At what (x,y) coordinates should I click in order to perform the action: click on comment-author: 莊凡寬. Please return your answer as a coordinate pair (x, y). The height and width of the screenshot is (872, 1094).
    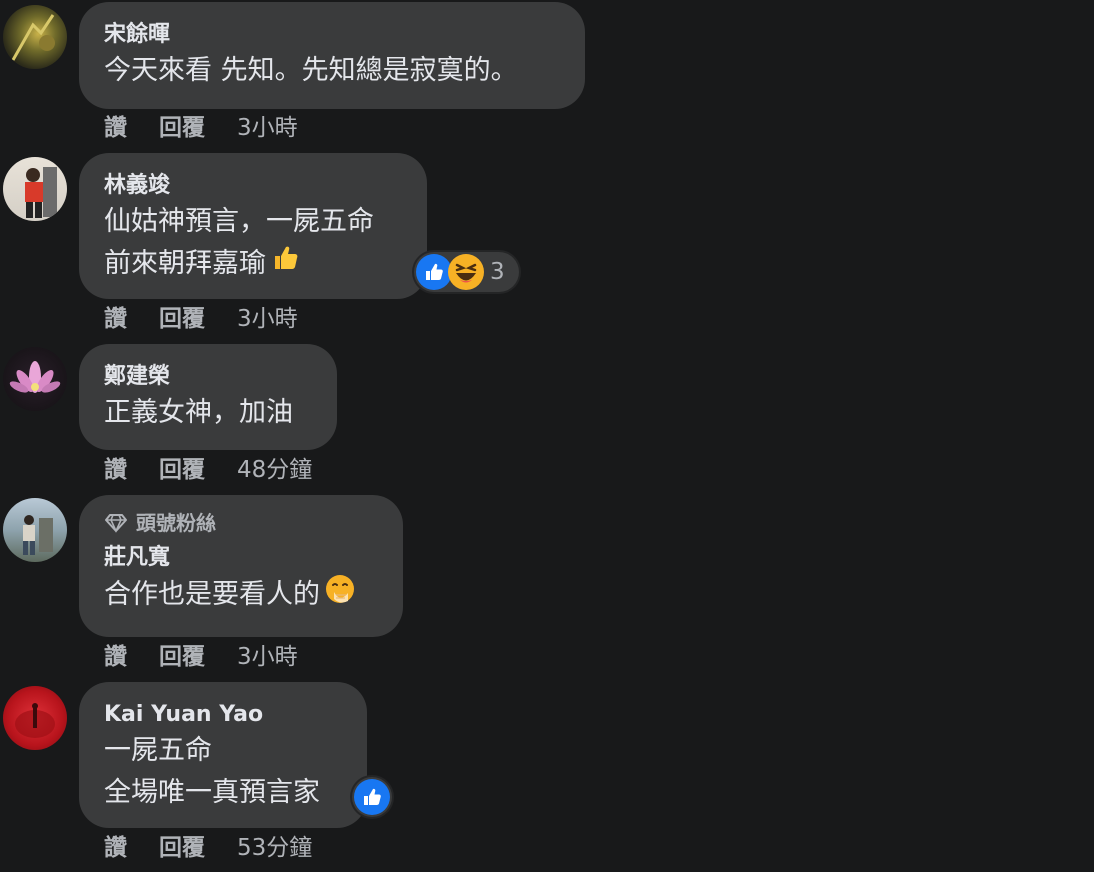
    Looking at the image, I should click on (241, 558).